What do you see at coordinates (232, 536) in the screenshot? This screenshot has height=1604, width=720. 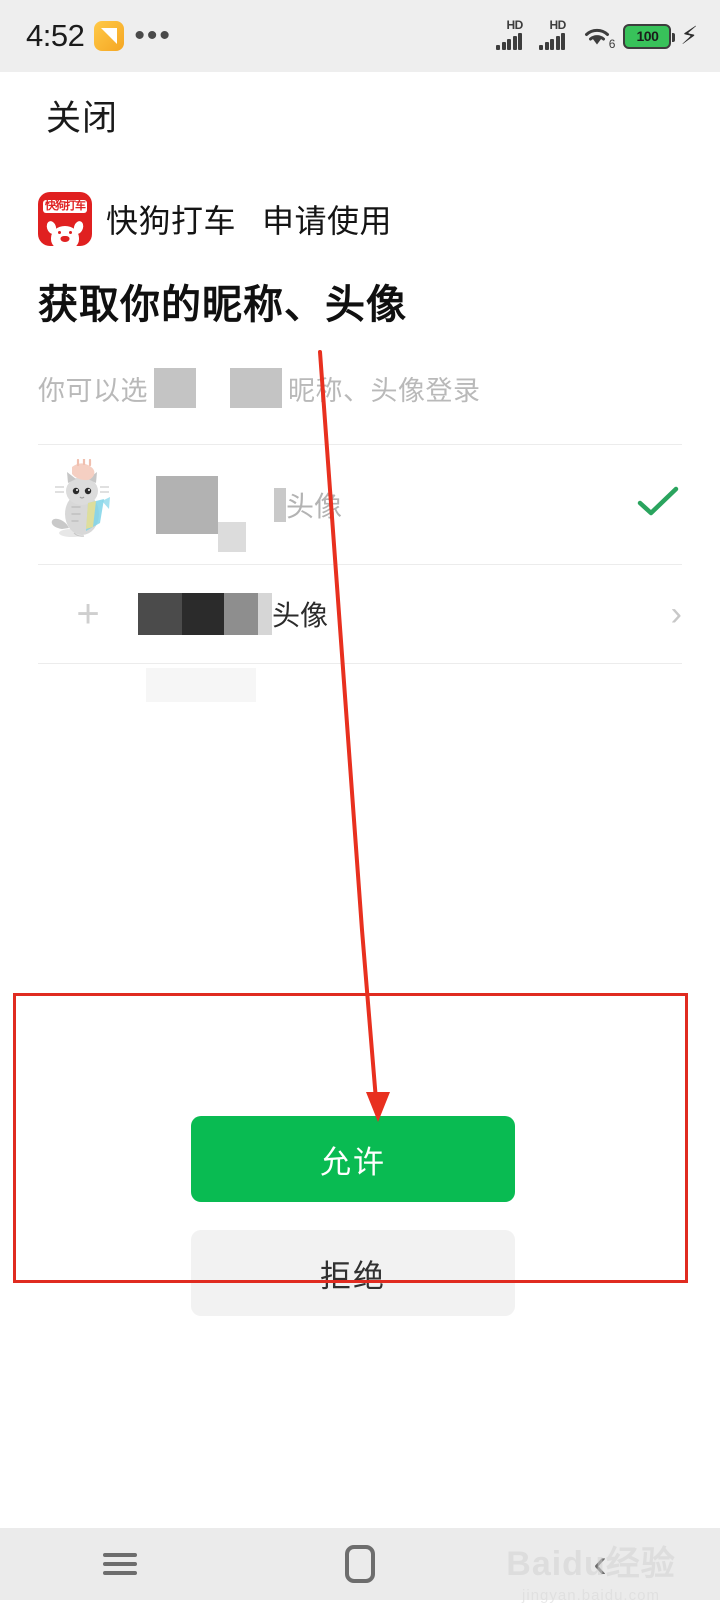 I see `redacted-nickname-light` at bounding box center [232, 536].